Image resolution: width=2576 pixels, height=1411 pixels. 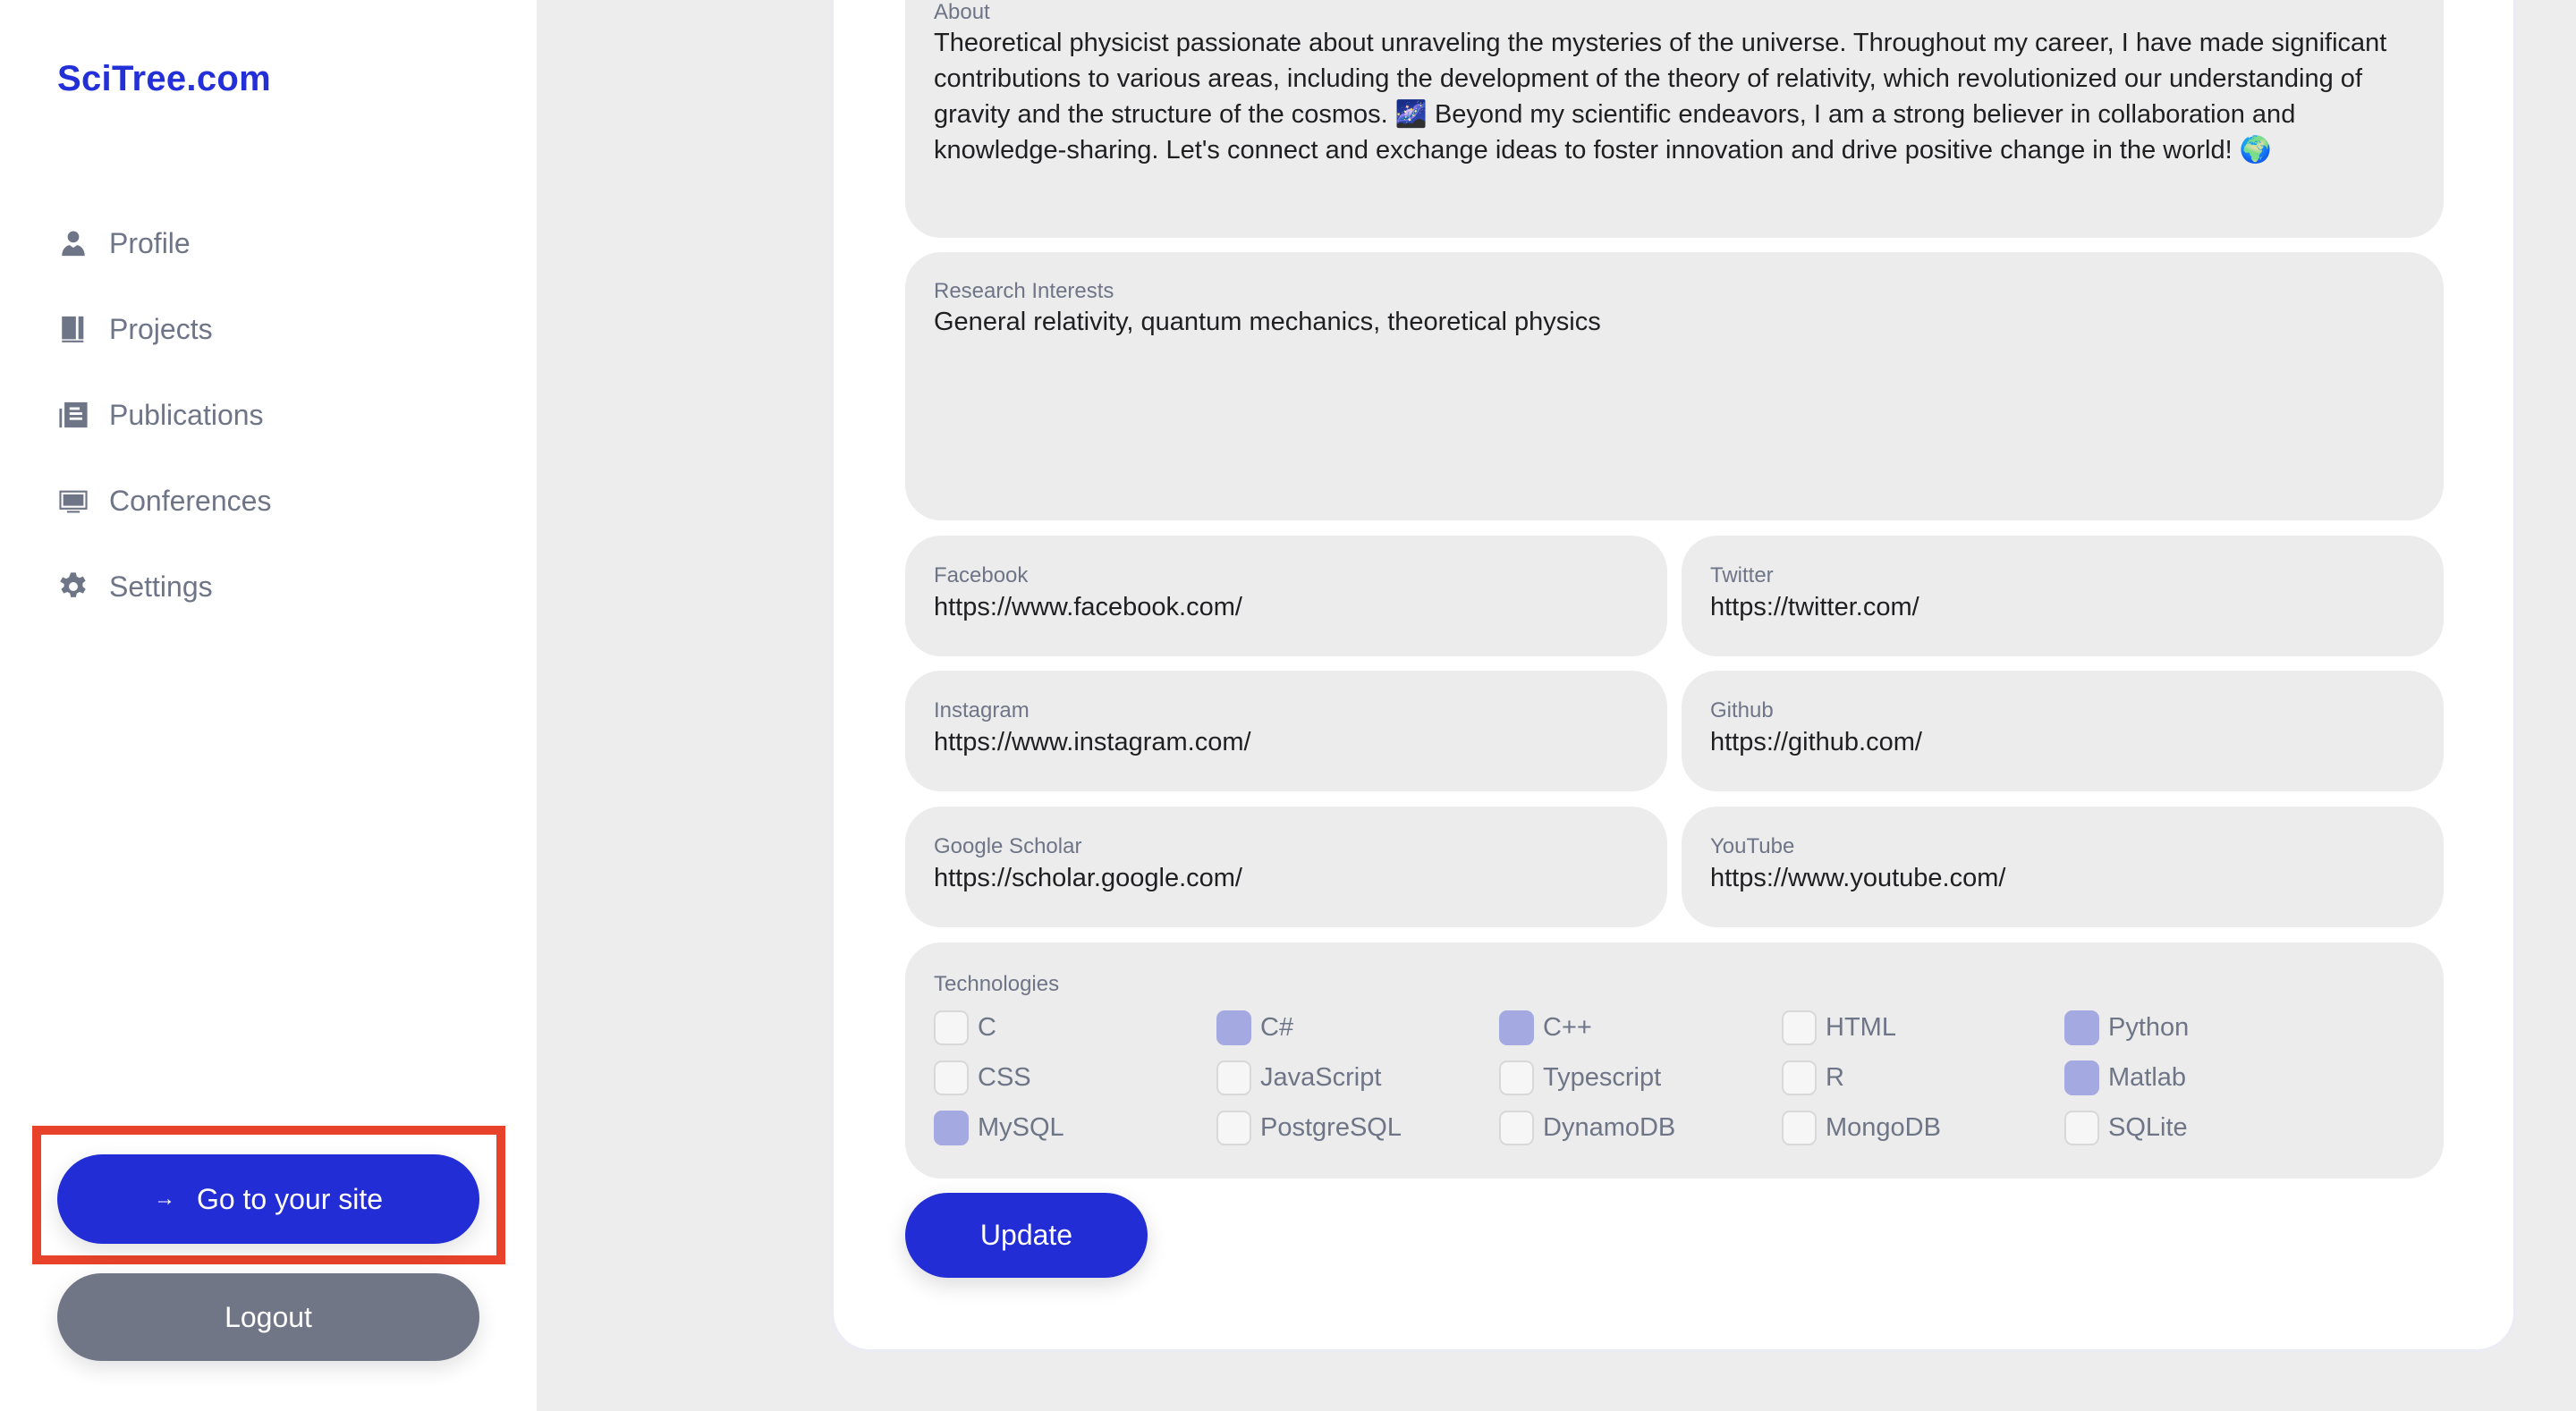 I want to click on technology-option: MongoDB, so click(x=1923, y=1128).